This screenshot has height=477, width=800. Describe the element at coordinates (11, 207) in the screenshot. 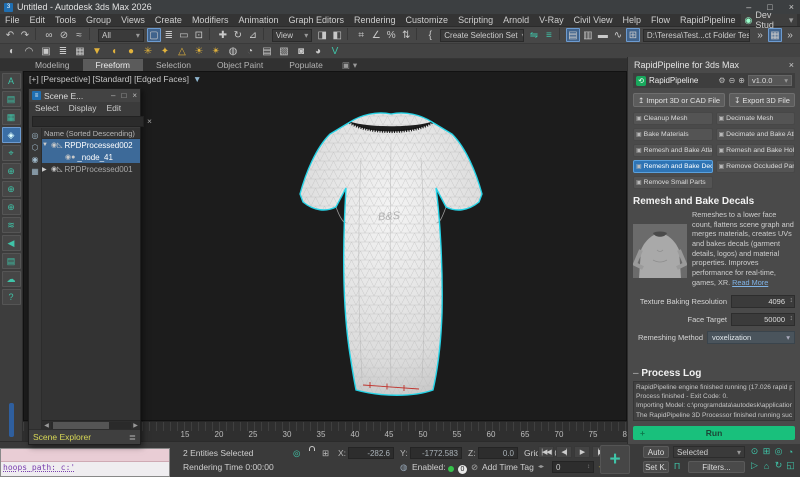

I see `vray-volume-add-icon: ⊕` at that location.